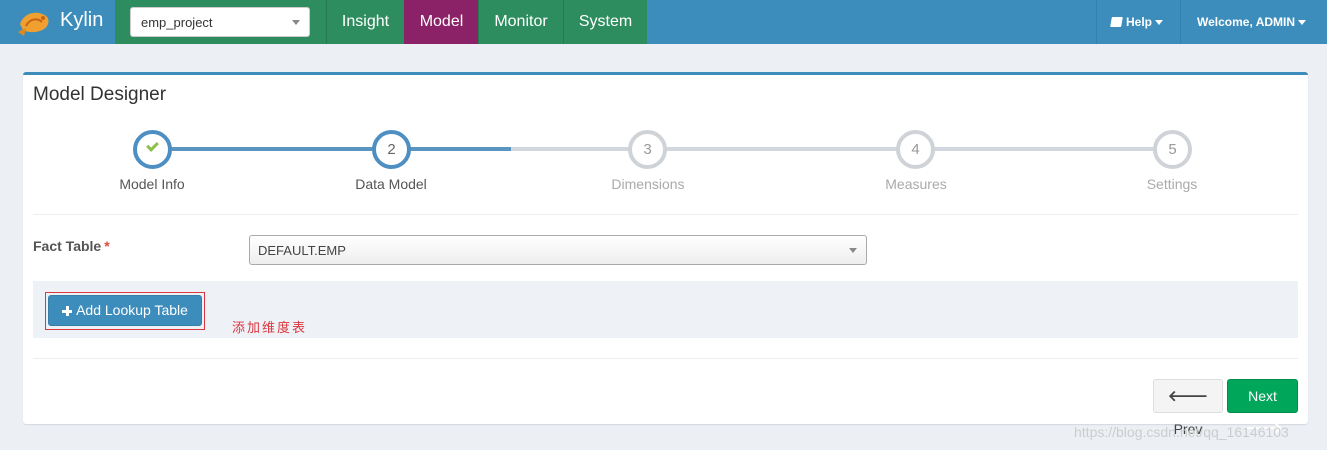 The height and width of the screenshot is (450, 1327). I want to click on fact-table-select: DEFAULT.EMP, so click(558, 250).